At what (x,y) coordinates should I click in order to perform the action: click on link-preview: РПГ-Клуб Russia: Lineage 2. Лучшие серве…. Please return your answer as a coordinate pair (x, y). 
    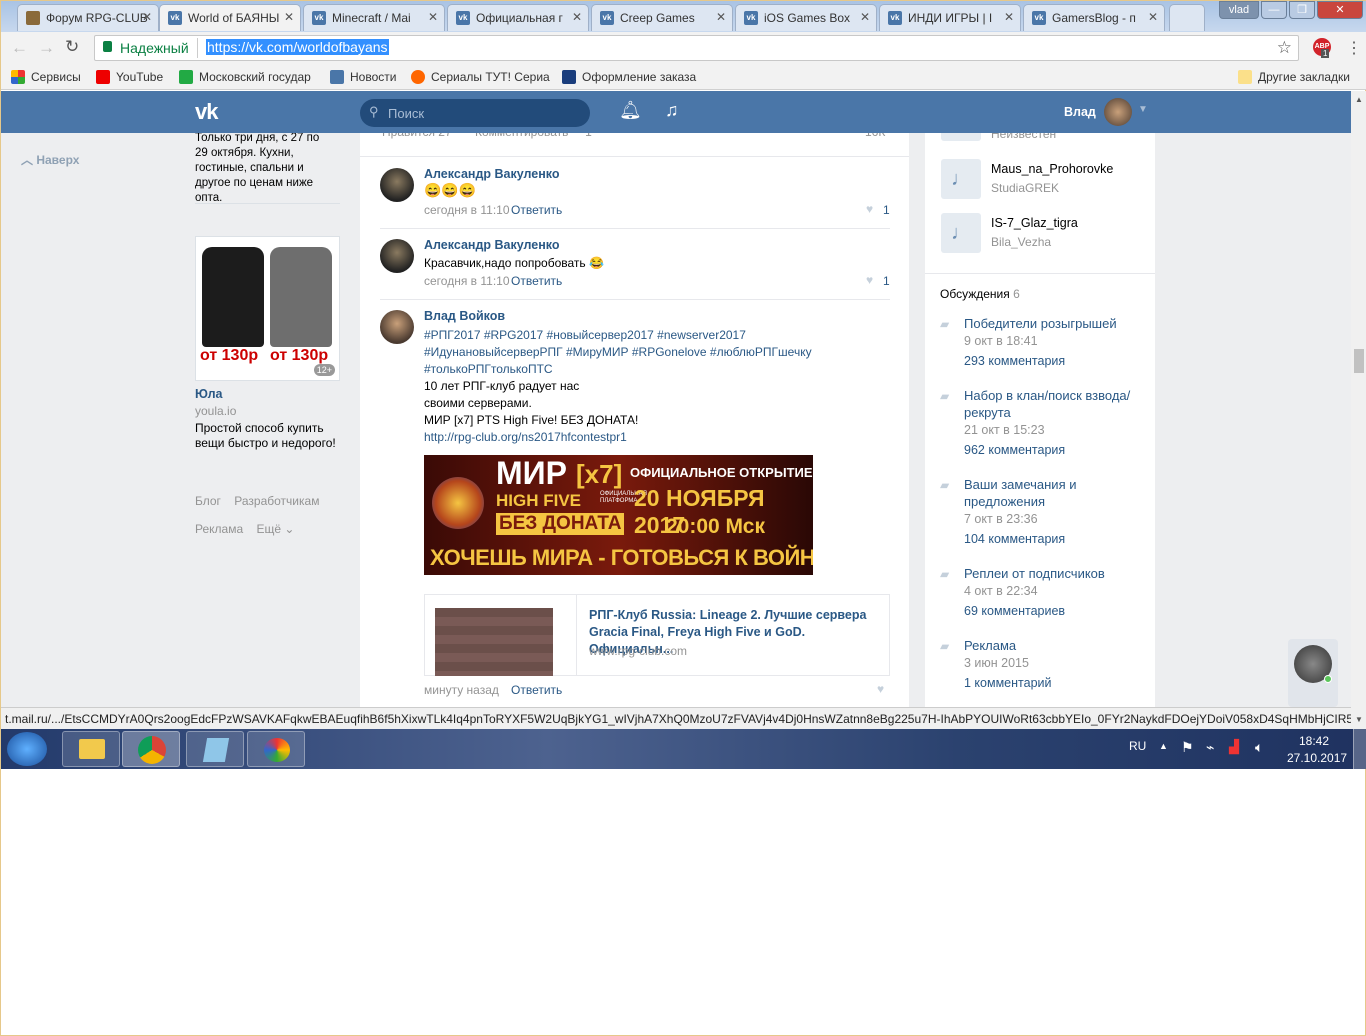
    Looking at the image, I should click on (657, 635).